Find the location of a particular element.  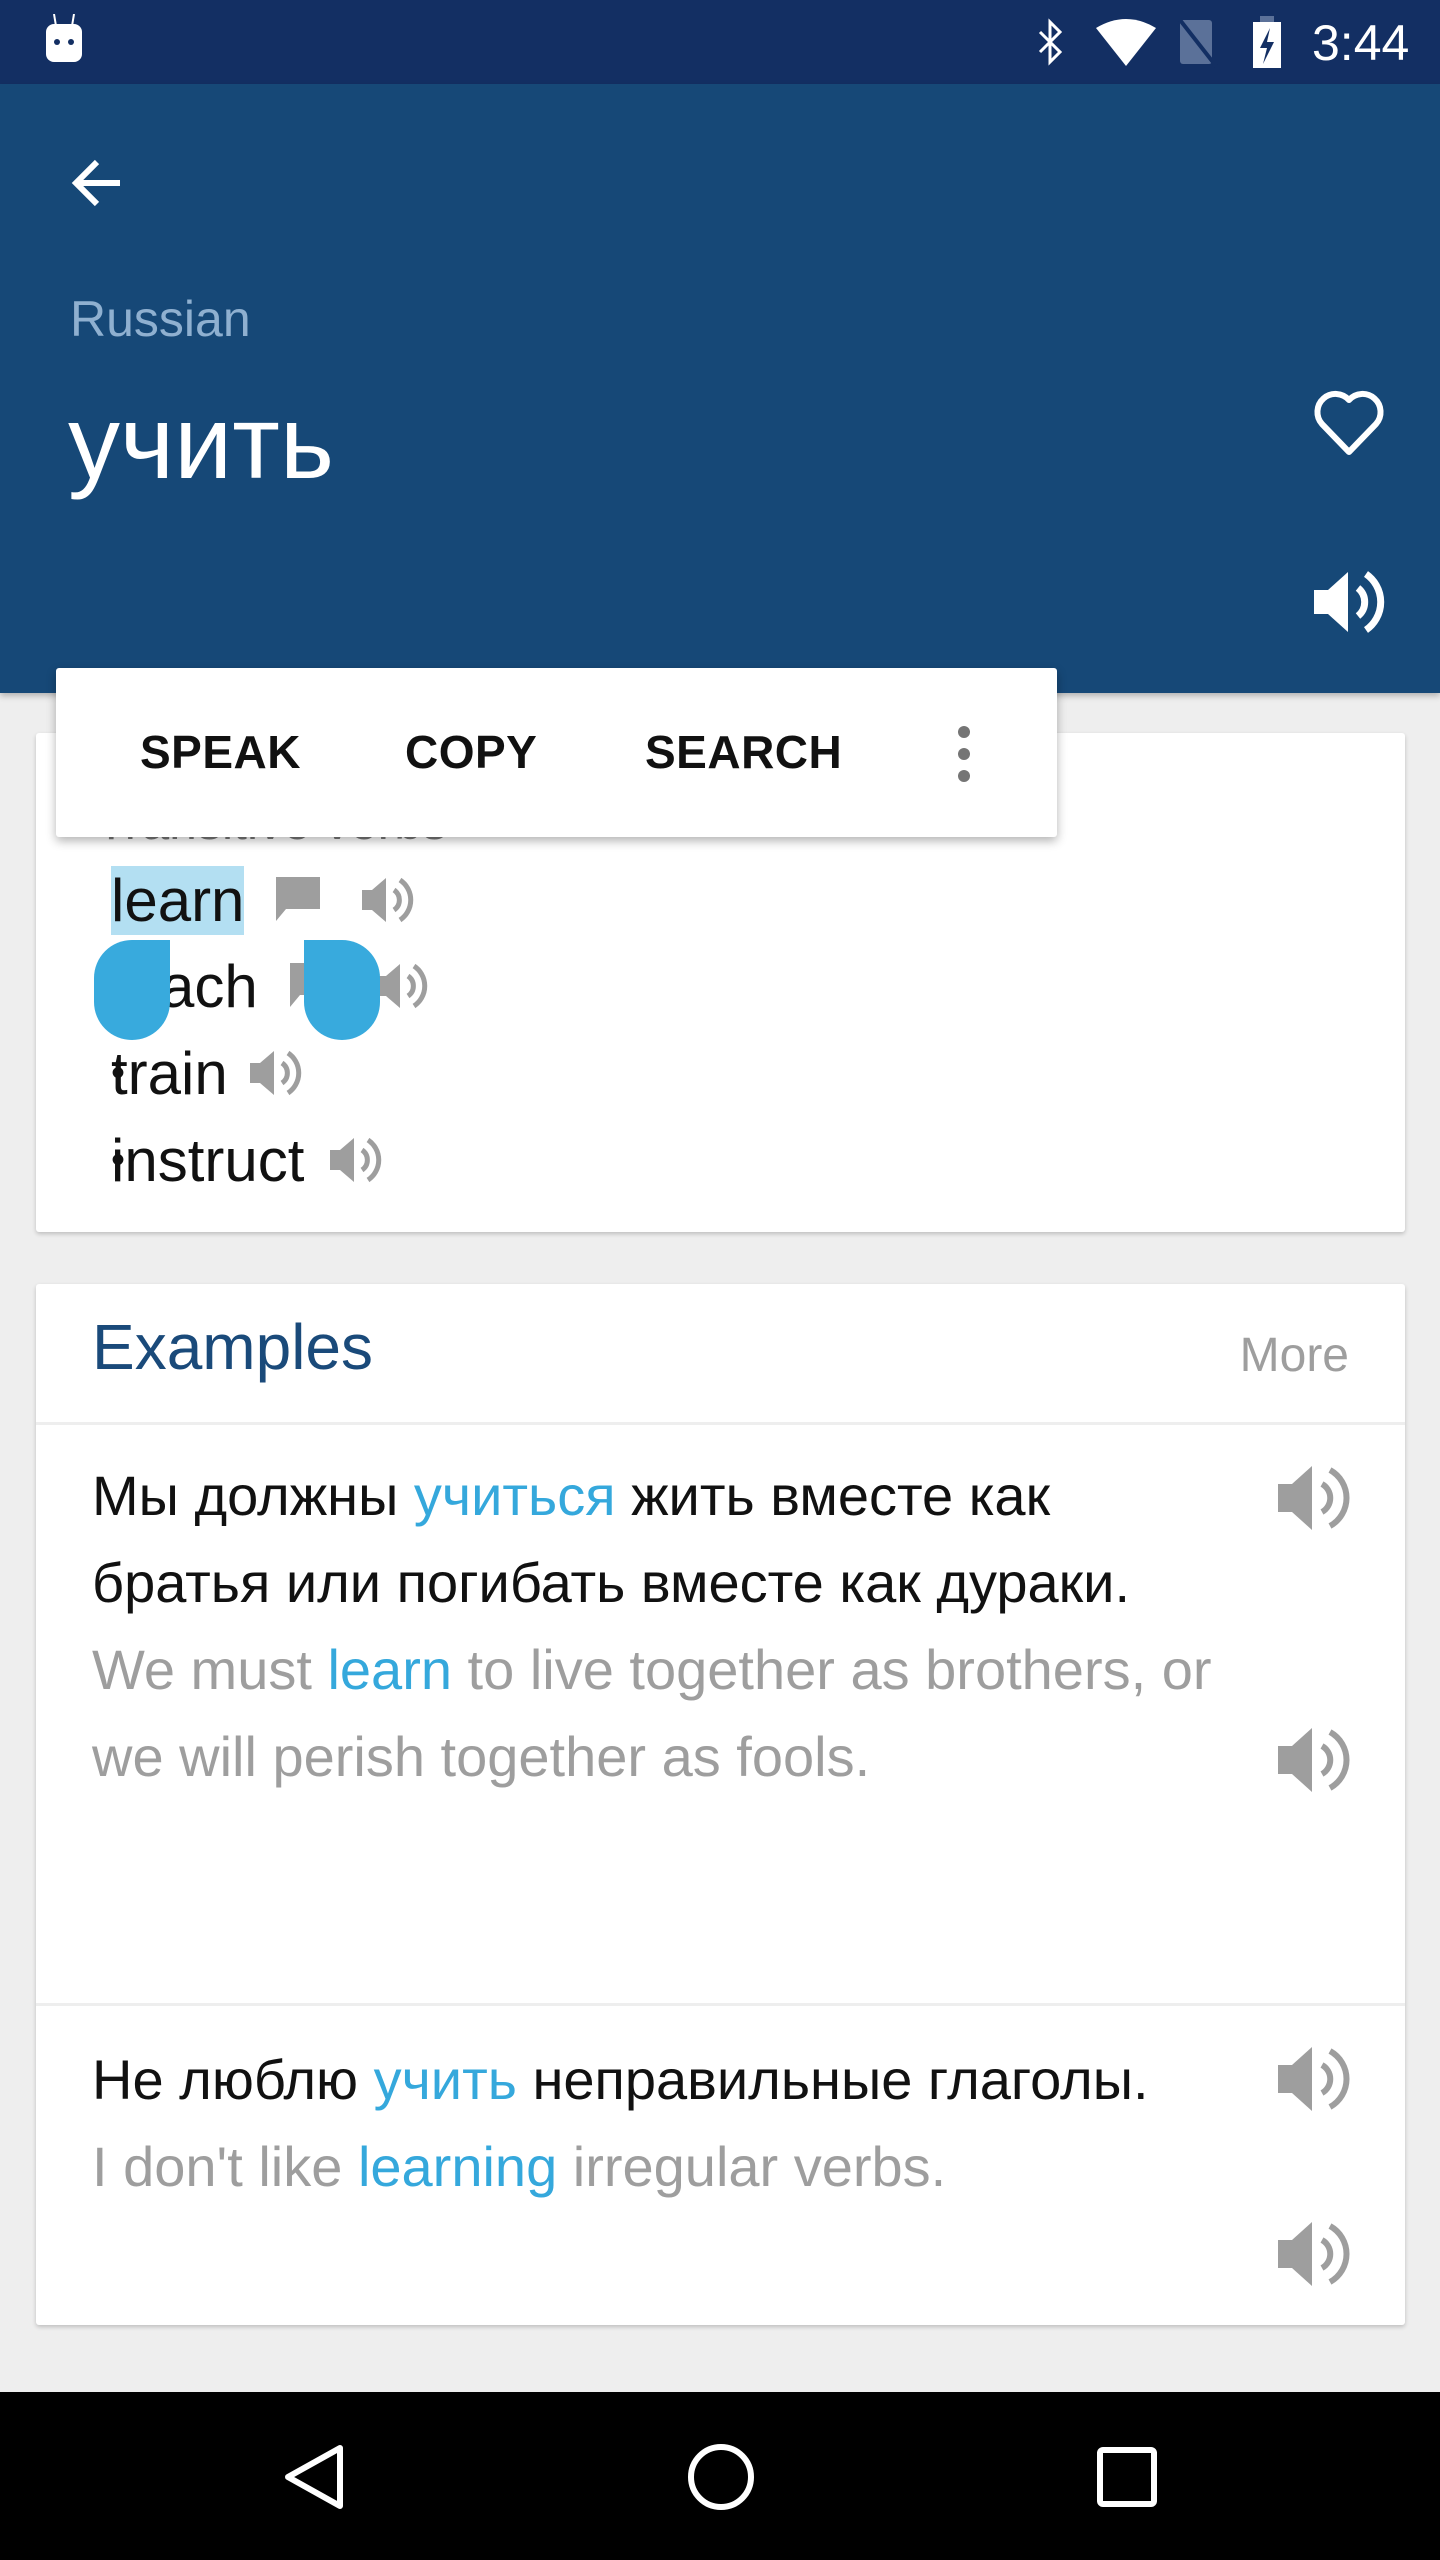

status-bar: 3:44 is located at coordinates (720, 42).